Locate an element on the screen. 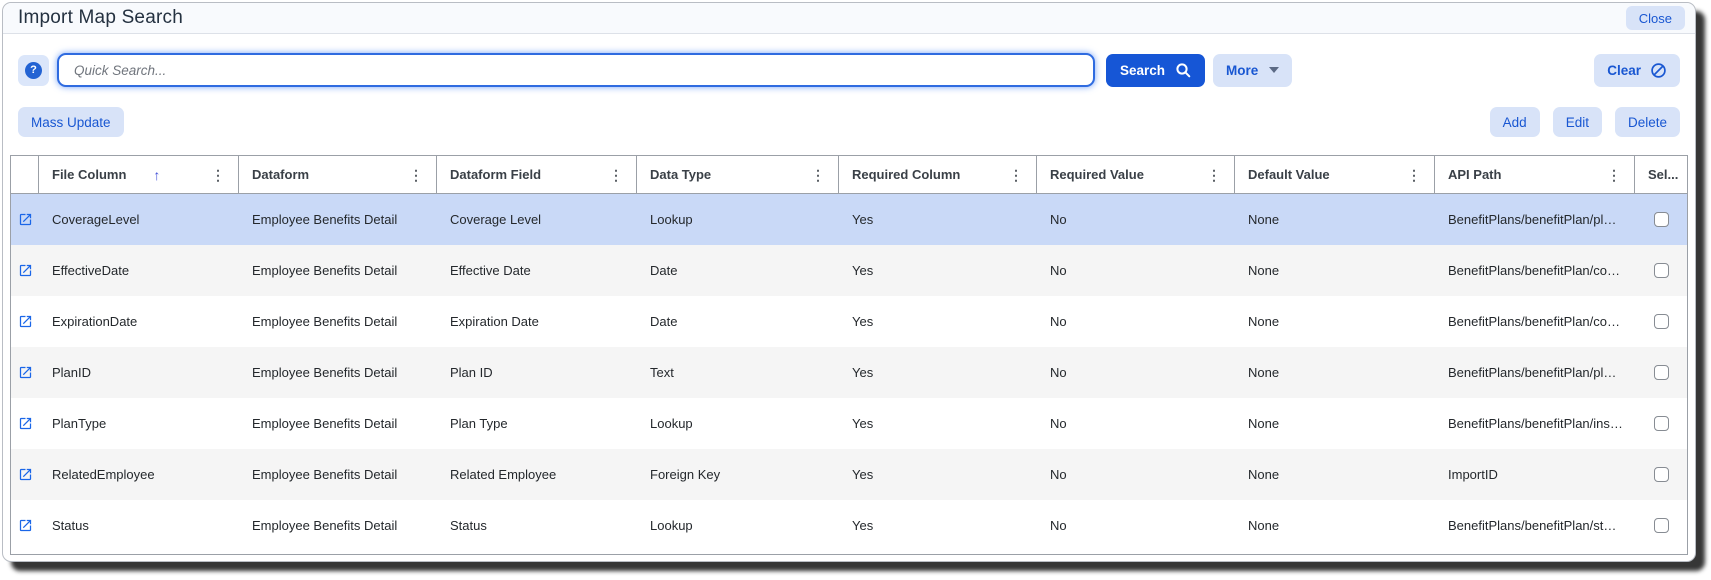  cell-data-type: Text is located at coordinates (662, 372).